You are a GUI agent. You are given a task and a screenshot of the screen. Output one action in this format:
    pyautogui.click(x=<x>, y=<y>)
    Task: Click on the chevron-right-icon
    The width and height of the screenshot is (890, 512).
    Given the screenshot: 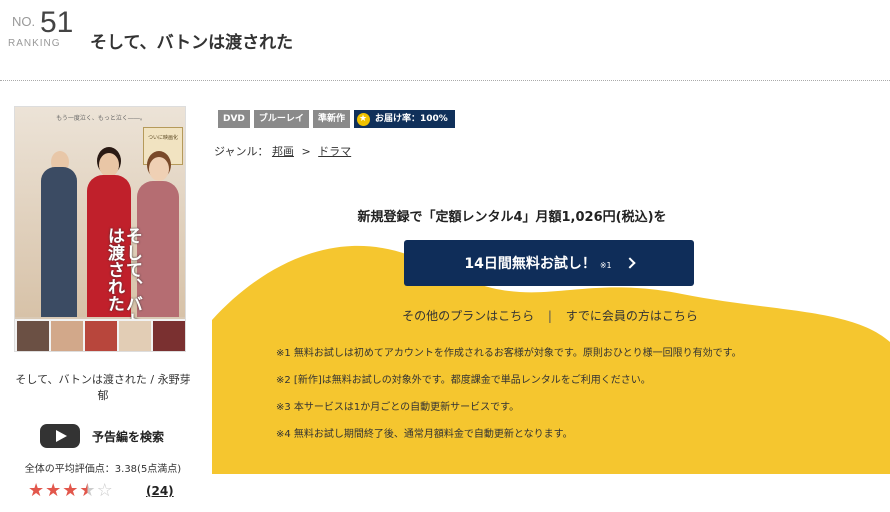 What is the action you would take?
    pyautogui.click(x=629, y=263)
    